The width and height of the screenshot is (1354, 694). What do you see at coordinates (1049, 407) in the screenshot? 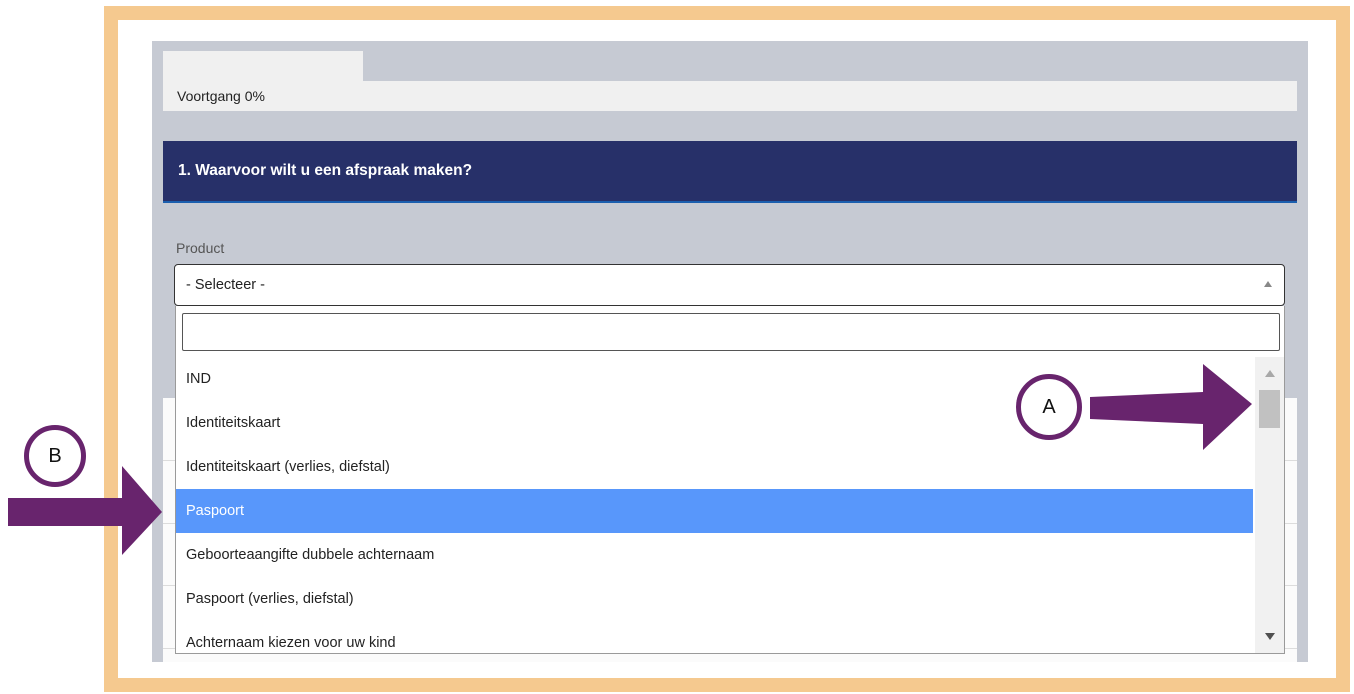
I see `annotation-marker-a: A` at bounding box center [1049, 407].